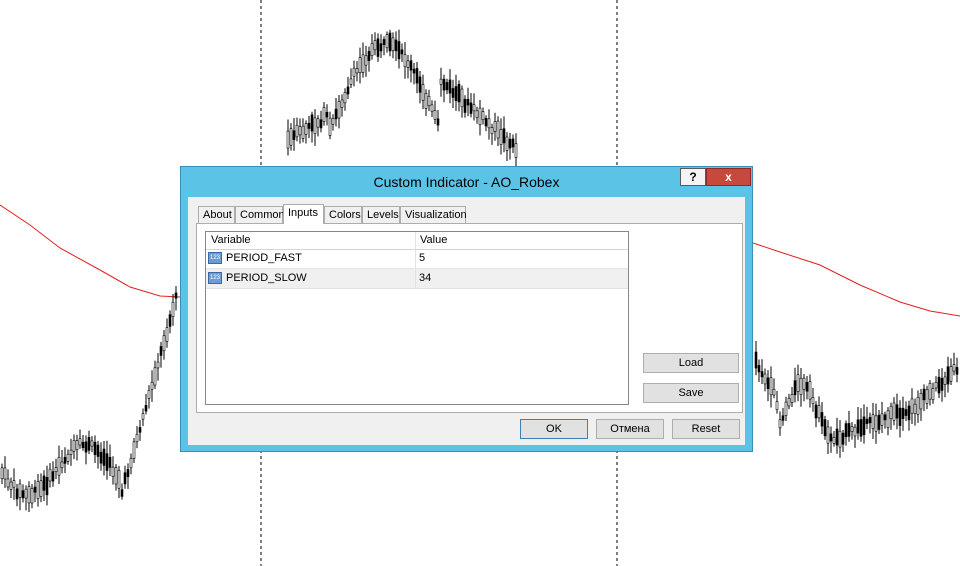 The height and width of the screenshot is (566, 960). I want to click on table-row: 123 PERIOD_SLOW 34, so click(417, 279).